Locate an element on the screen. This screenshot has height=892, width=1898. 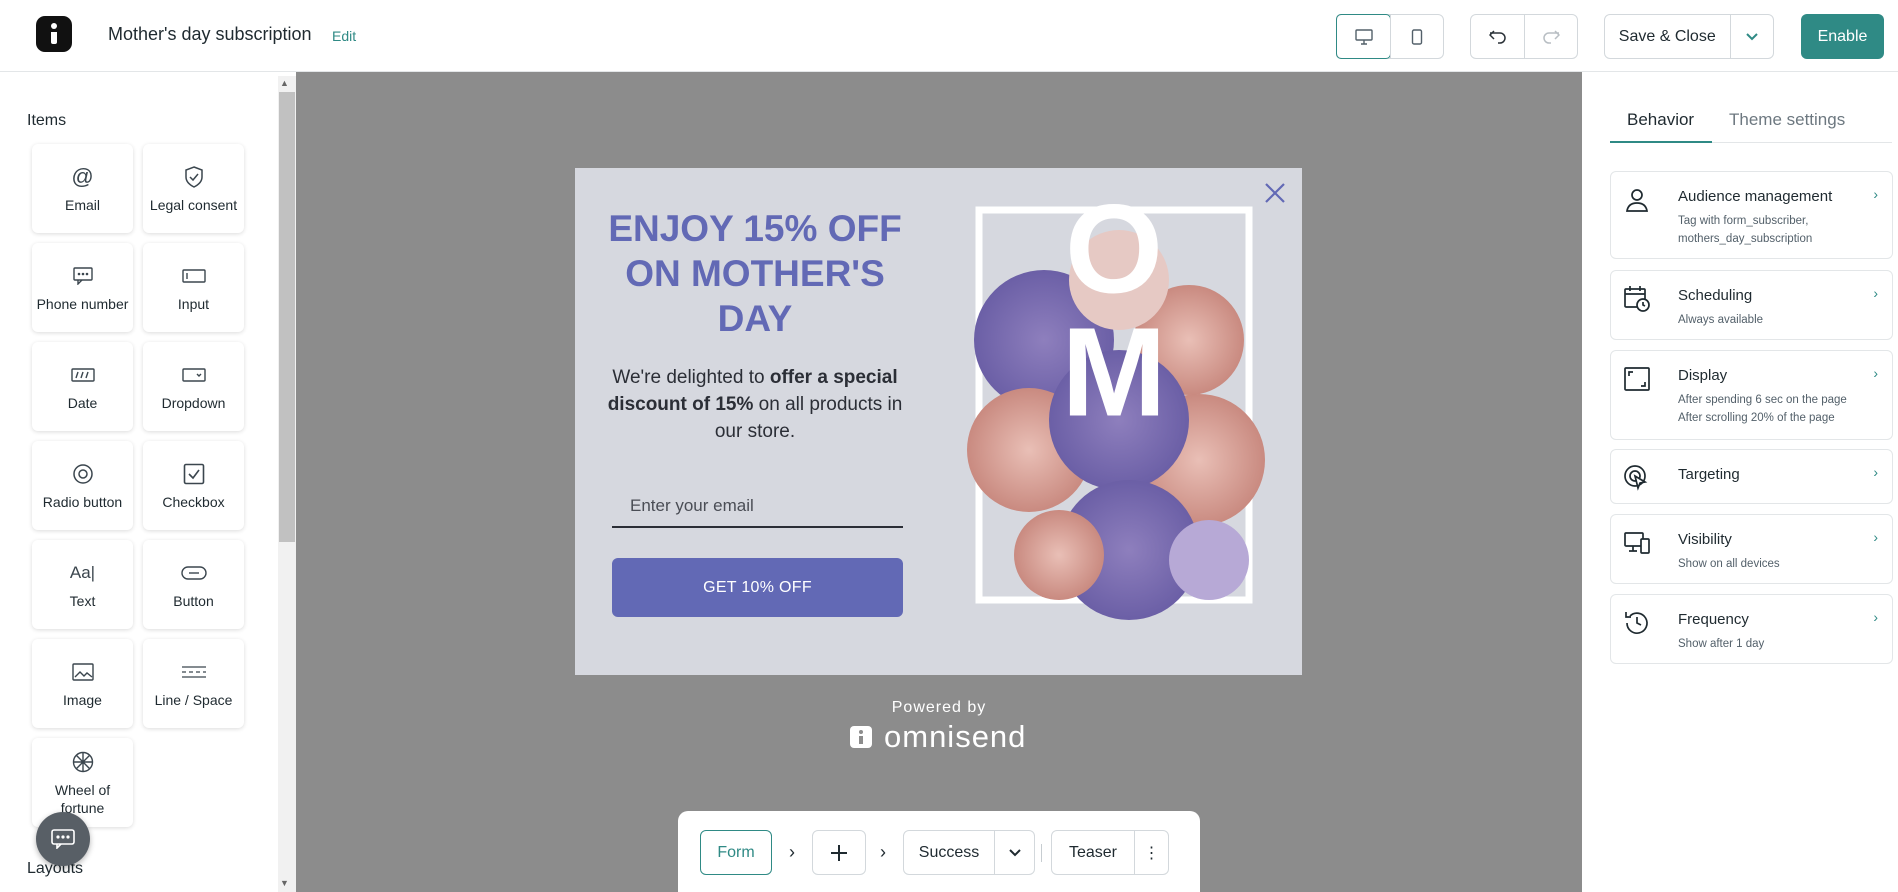
item-image: Image is located at coordinates (82, 683).